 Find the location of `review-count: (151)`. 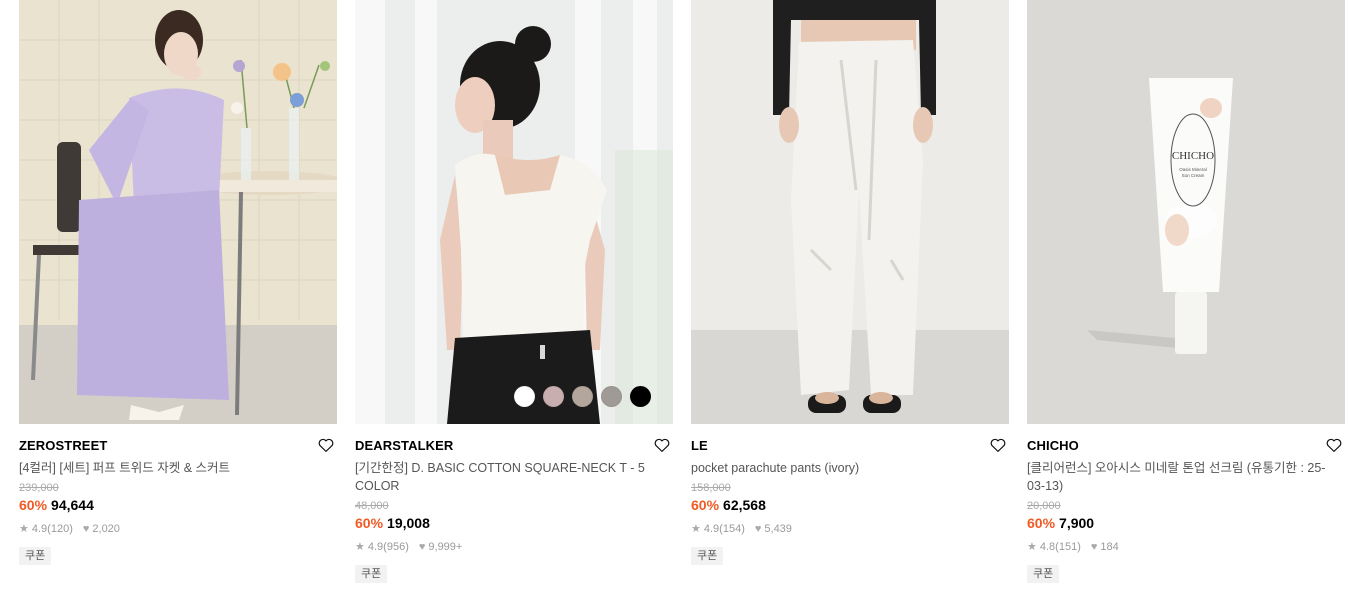

review-count: (151) is located at coordinates (1068, 547).